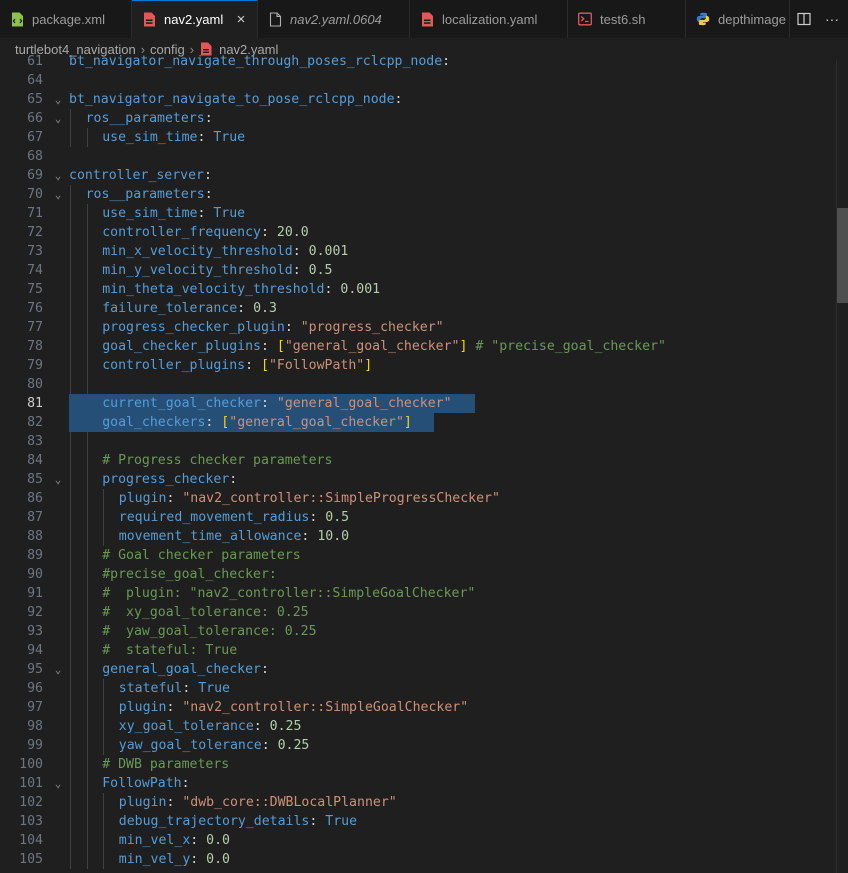  What do you see at coordinates (213, 289) in the screenshot?
I see `code-token: min_theta_velocity_threshold` at bounding box center [213, 289].